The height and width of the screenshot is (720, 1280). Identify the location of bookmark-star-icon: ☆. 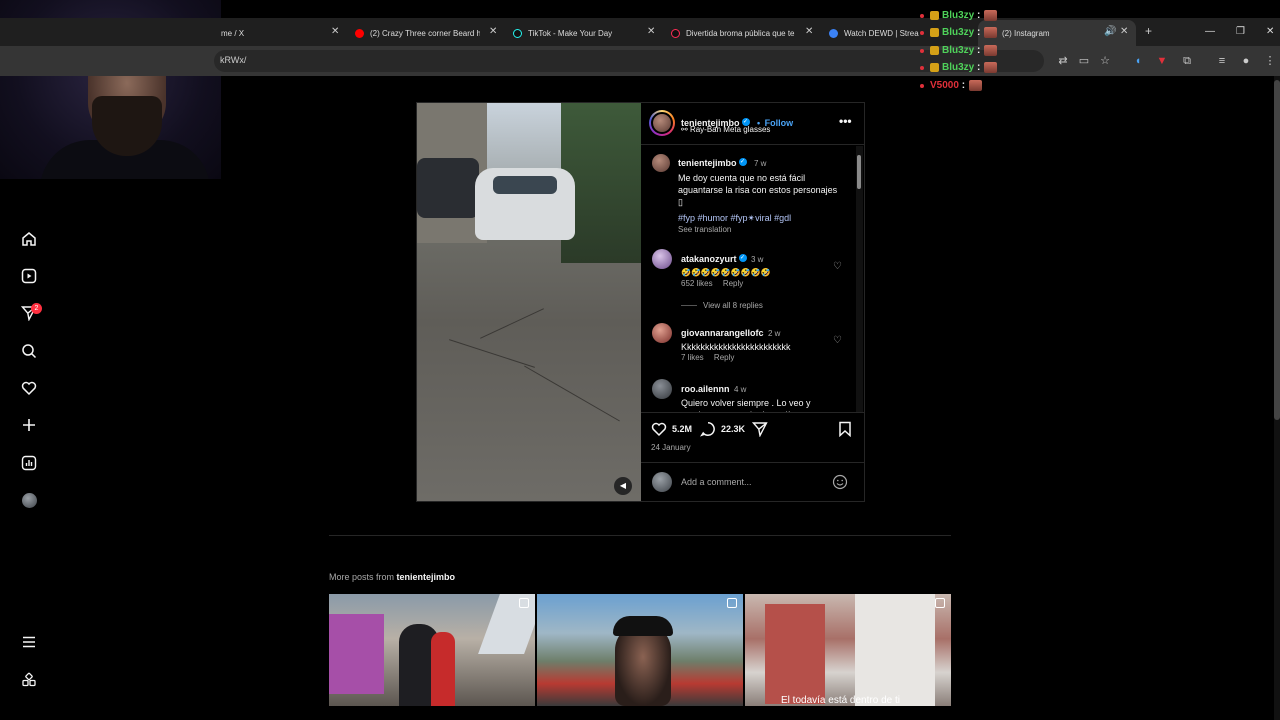
(1105, 61).